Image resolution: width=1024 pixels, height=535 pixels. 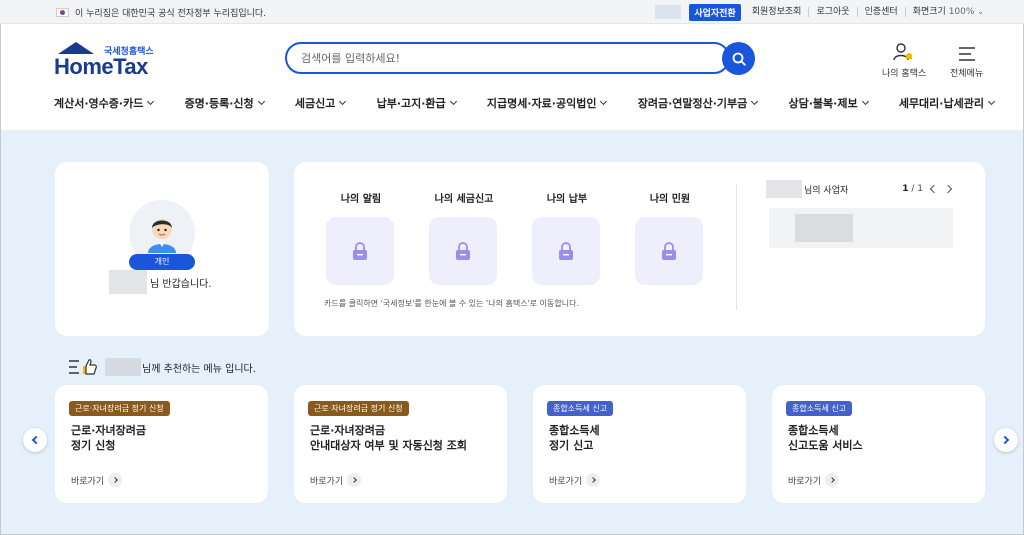 What do you see at coordinates (464, 237) in the screenshot?
I see `my-tax-filing-tile: 나의 세금신고` at bounding box center [464, 237].